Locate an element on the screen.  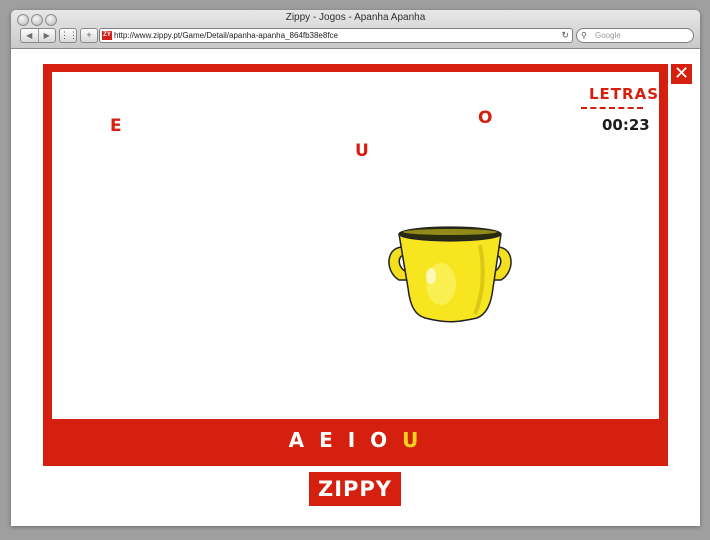
collected-letter-u: U is located at coordinates (412, 440).